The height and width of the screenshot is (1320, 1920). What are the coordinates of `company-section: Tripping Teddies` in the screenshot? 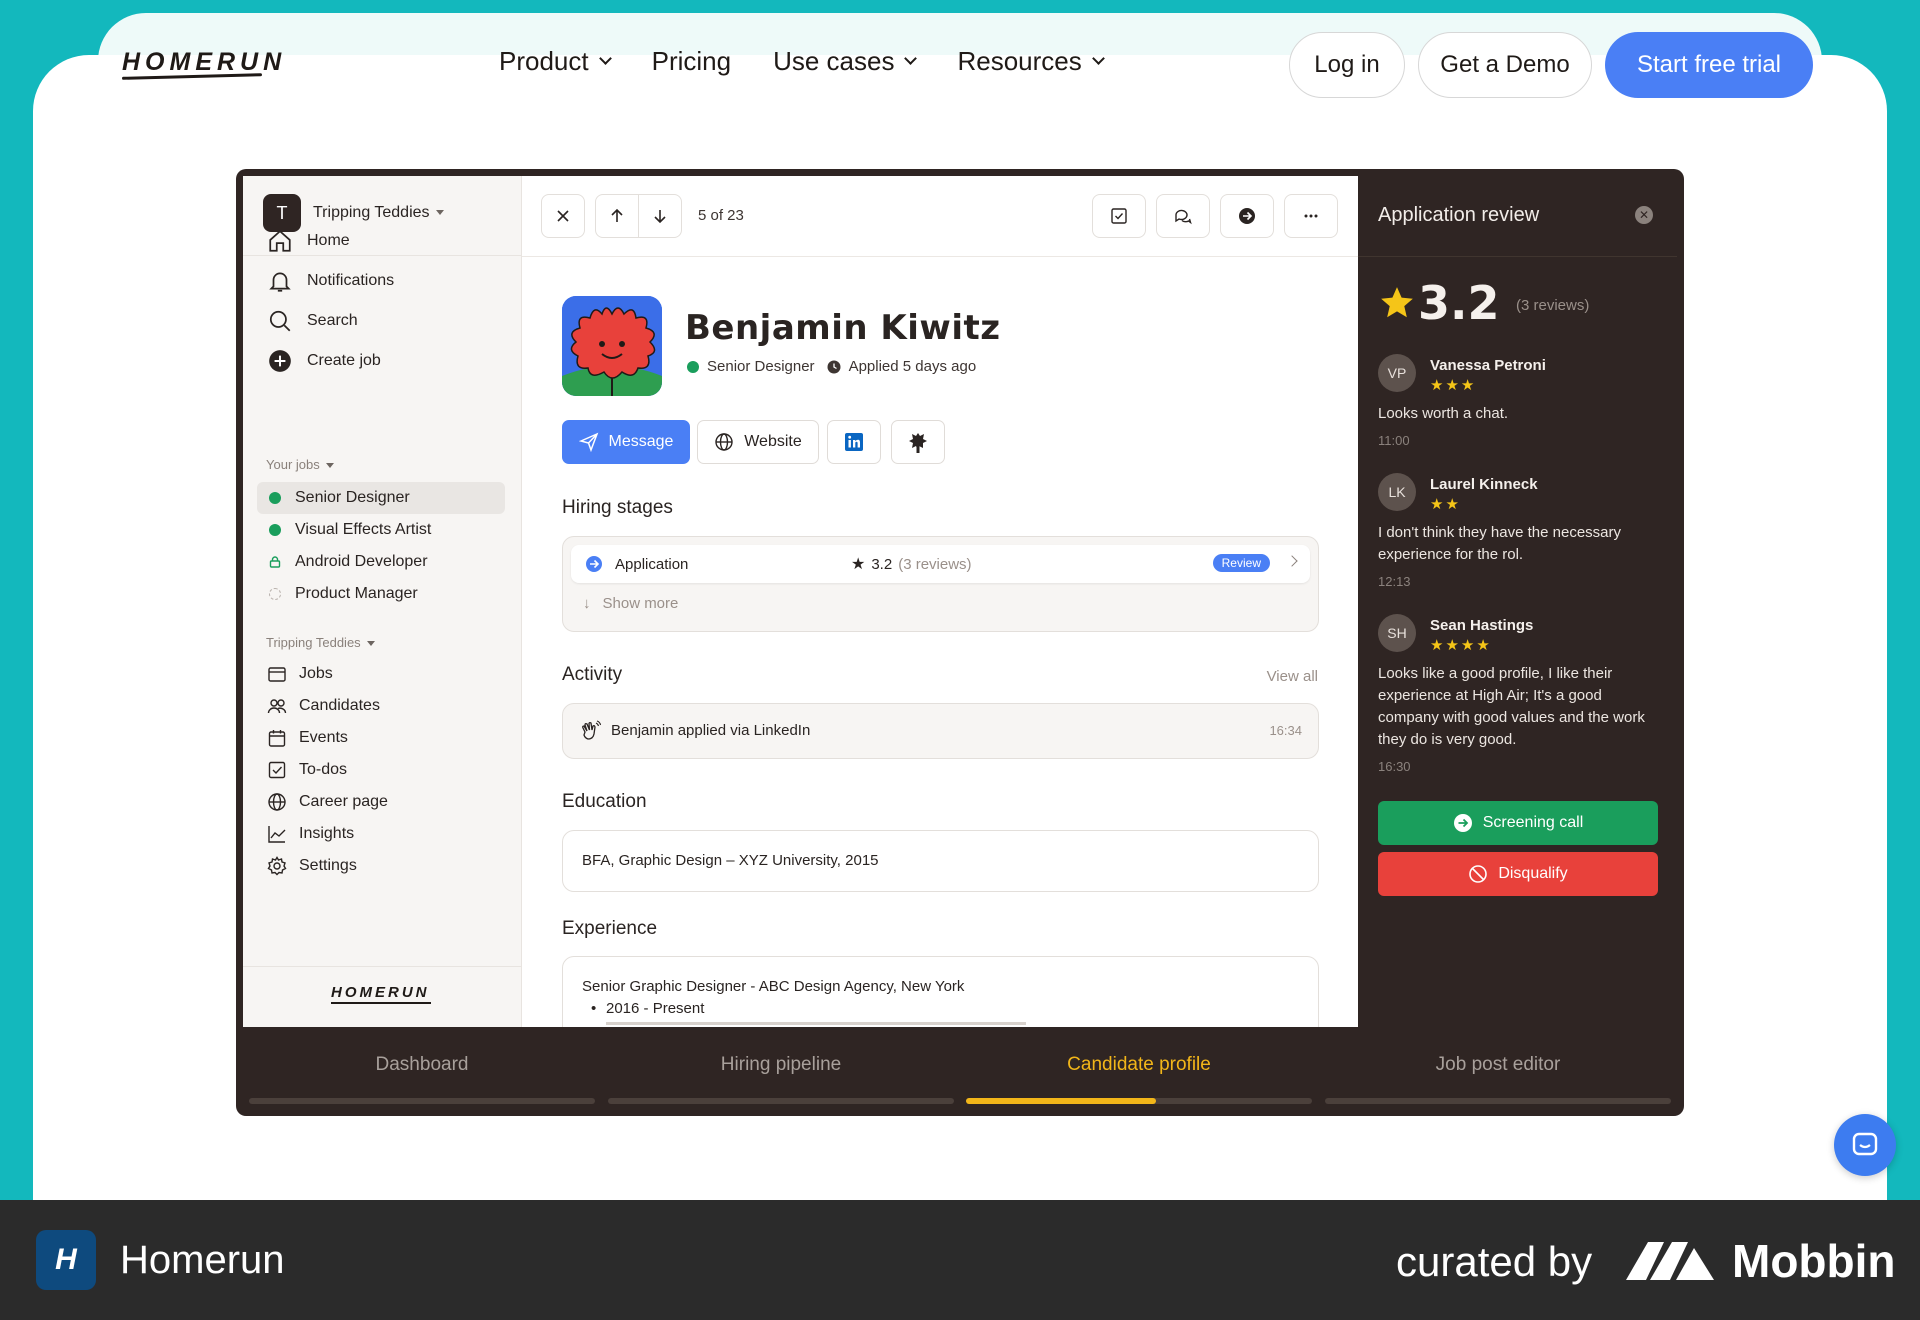 It's located at (320, 642).